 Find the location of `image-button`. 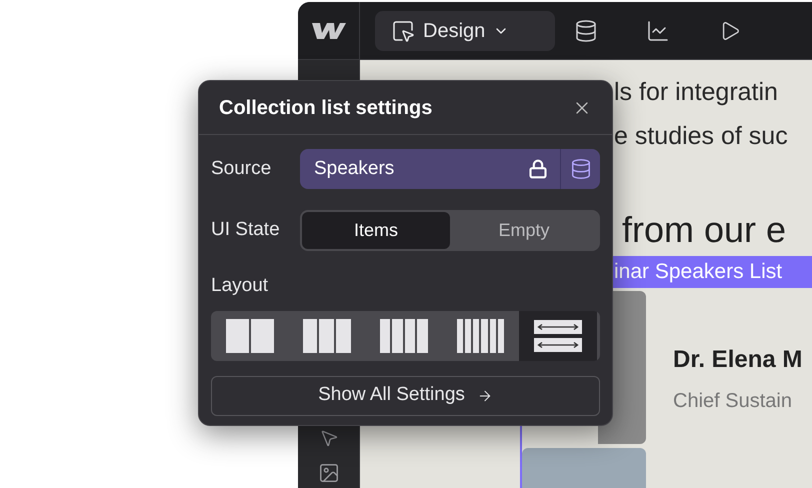

image-button is located at coordinates (329, 473).